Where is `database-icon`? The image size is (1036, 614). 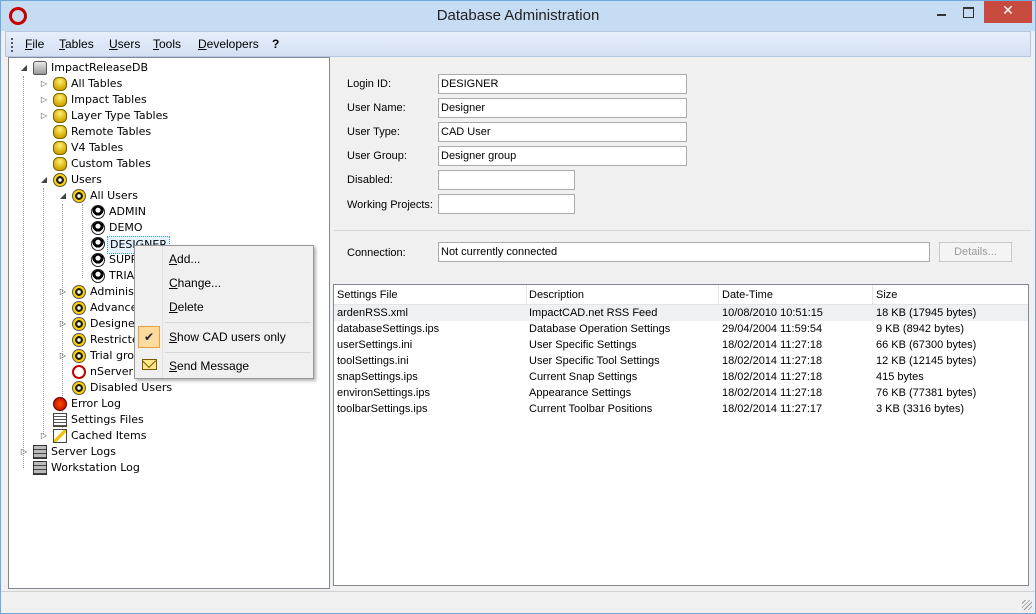 database-icon is located at coordinates (40, 68).